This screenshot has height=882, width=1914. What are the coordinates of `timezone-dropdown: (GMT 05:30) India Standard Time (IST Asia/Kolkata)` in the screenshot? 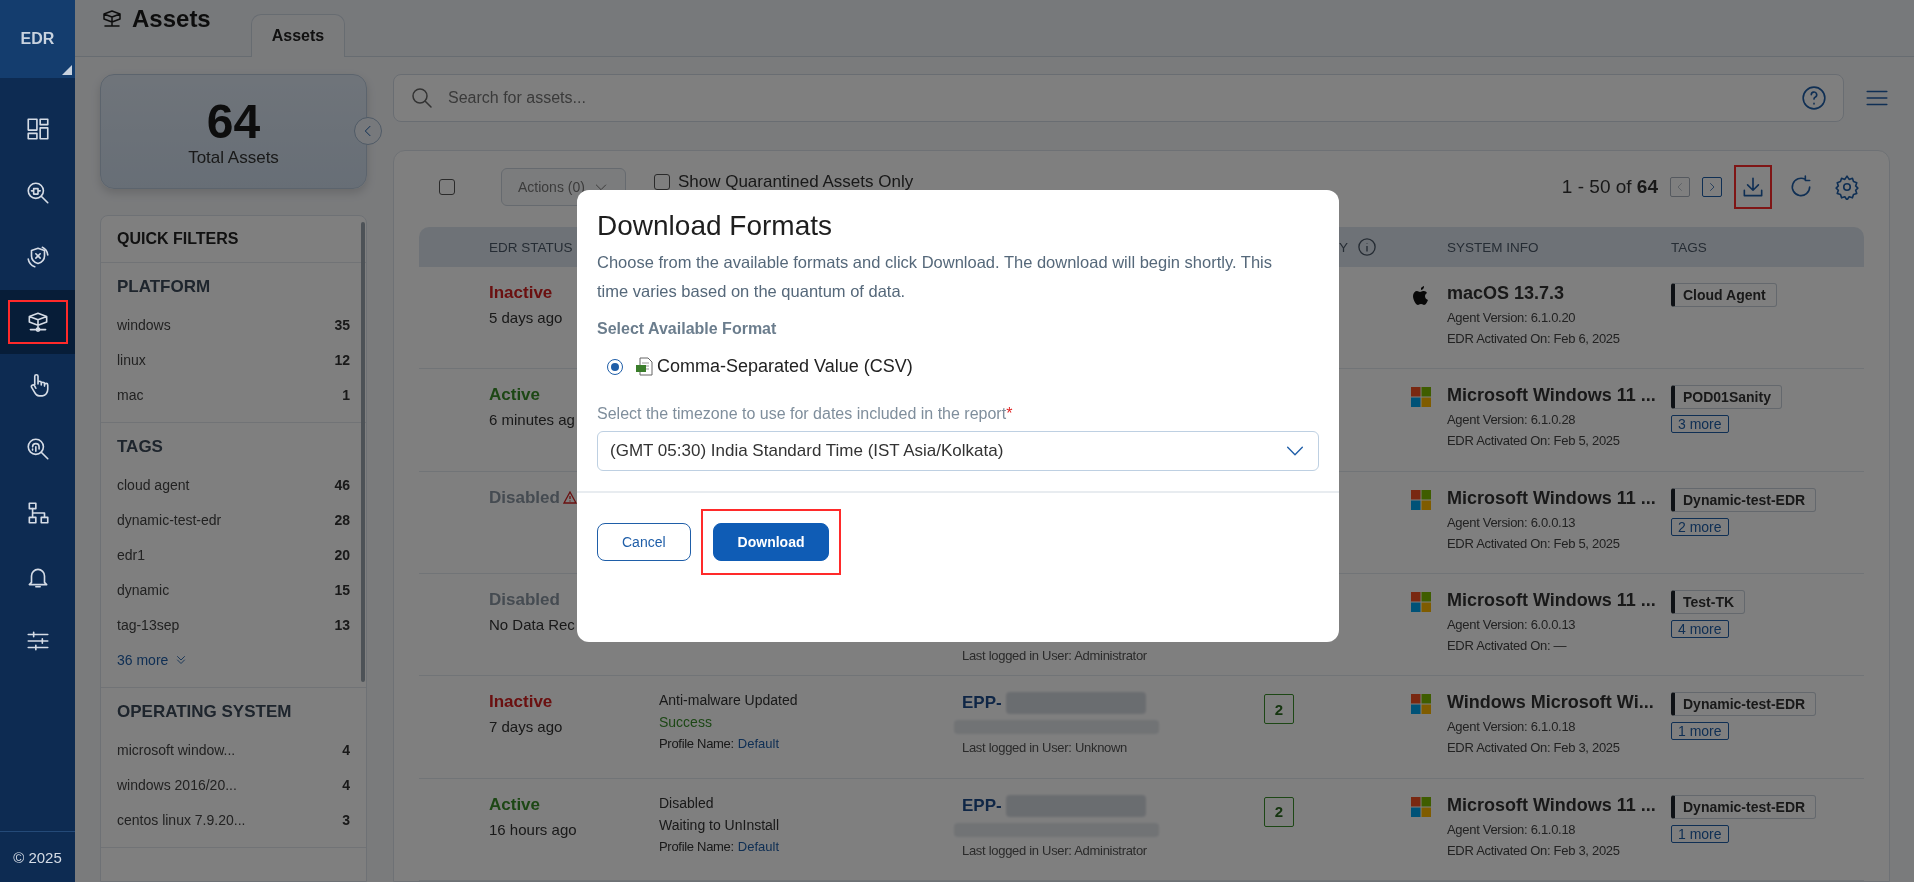 It's located at (958, 451).